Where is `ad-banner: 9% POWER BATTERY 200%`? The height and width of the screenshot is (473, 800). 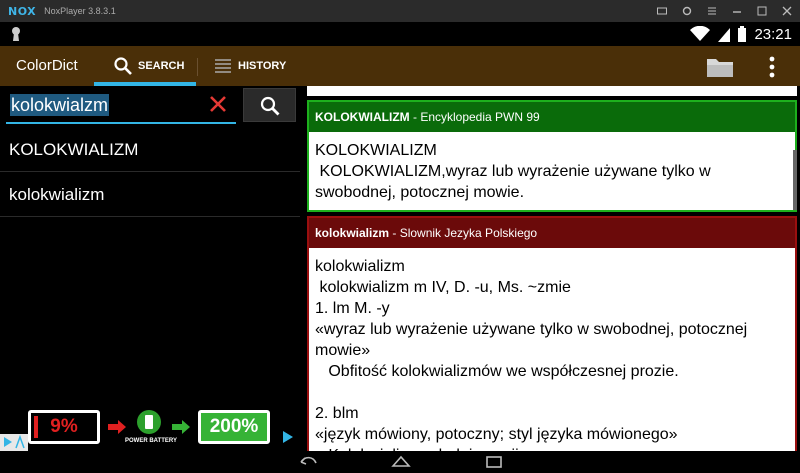 ad-banner: 9% POWER BATTERY 200% is located at coordinates (150, 427).